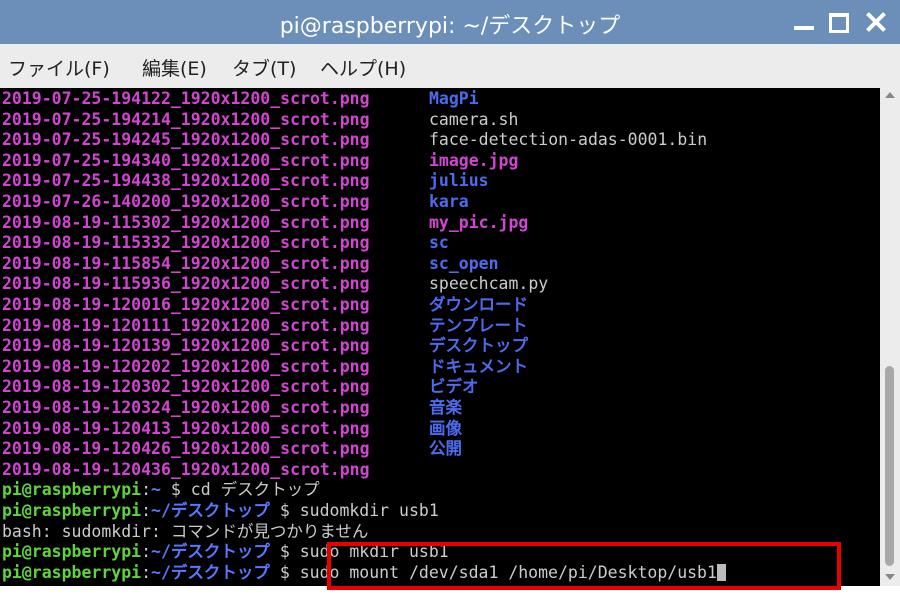 This screenshot has width=900, height=600. I want to click on menu-tabs: タブ(T), so click(264, 67).